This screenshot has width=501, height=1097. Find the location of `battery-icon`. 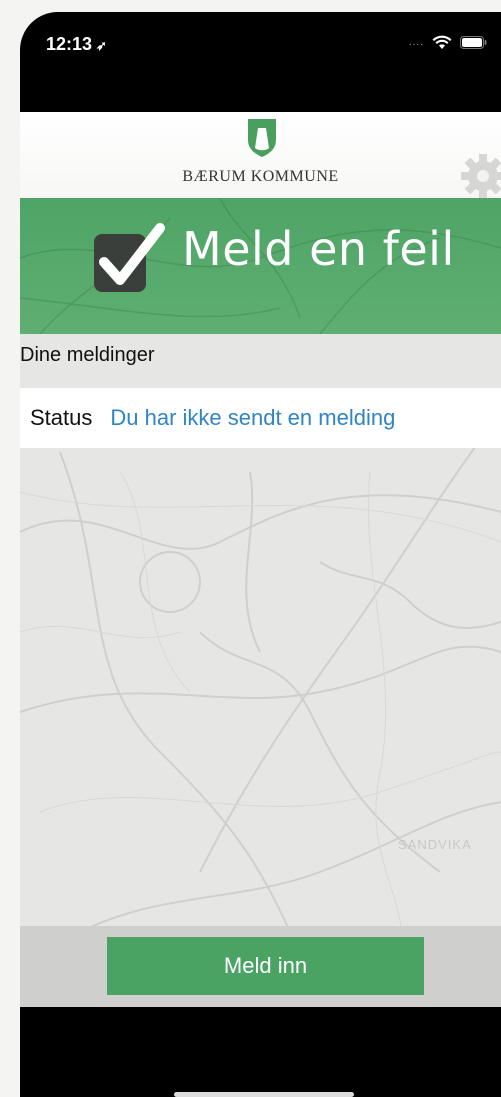

battery-icon is located at coordinates (473, 42).